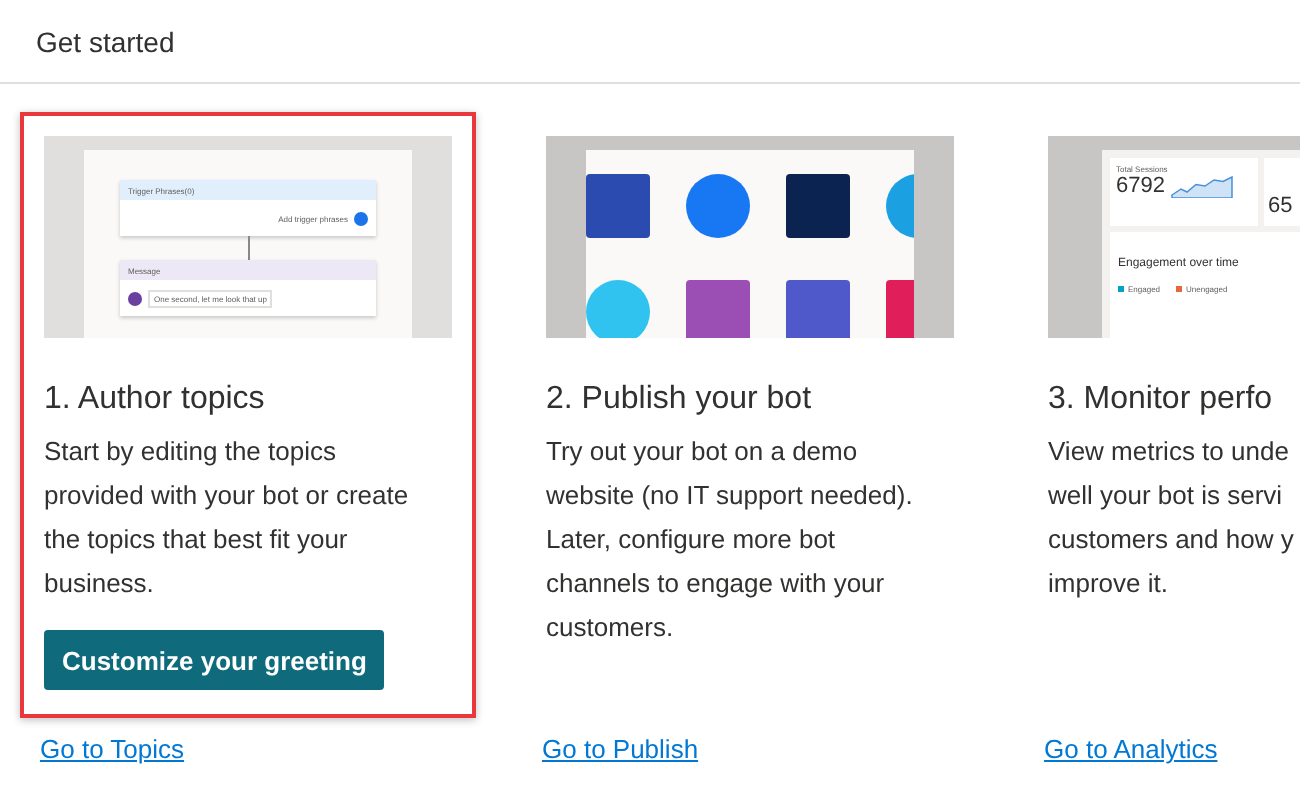 This screenshot has height=808, width=1300. Describe the element at coordinates (105, 41) in the screenshot. I see `section-title: Get started` at that location.